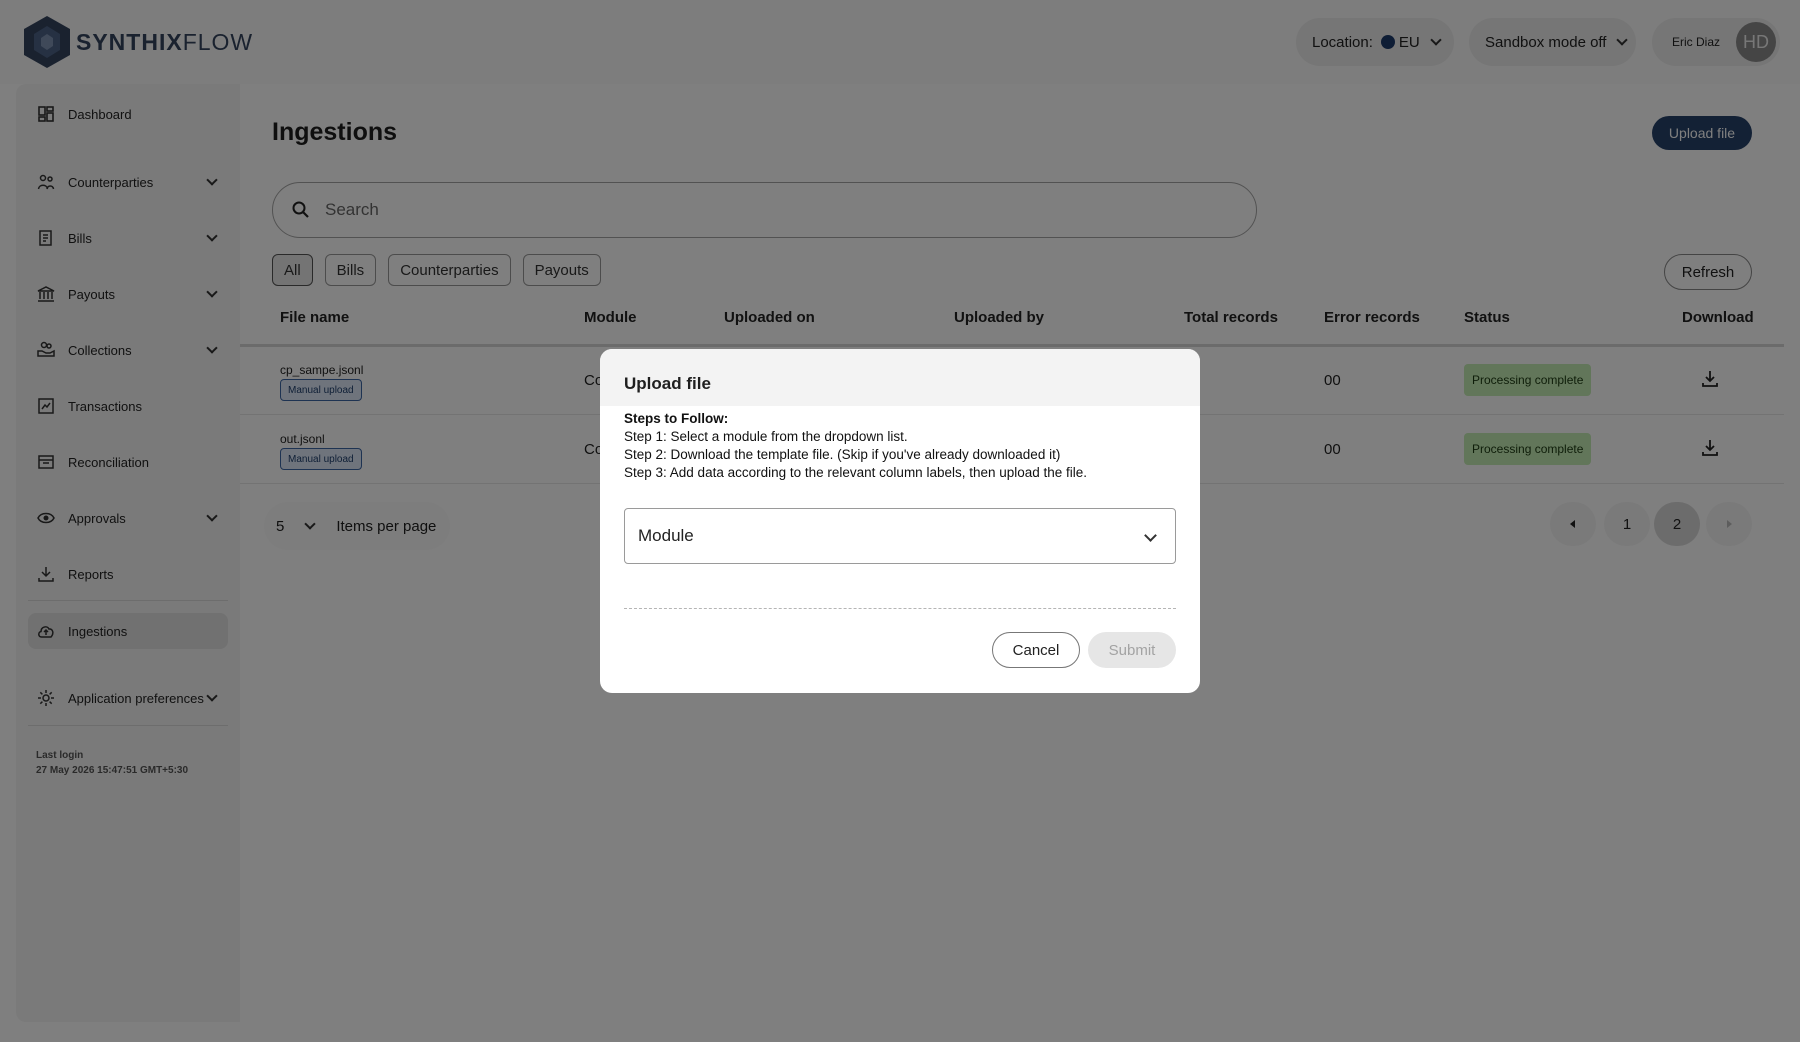  I want to click on dialog-title: Upload file, so click(900, 377).